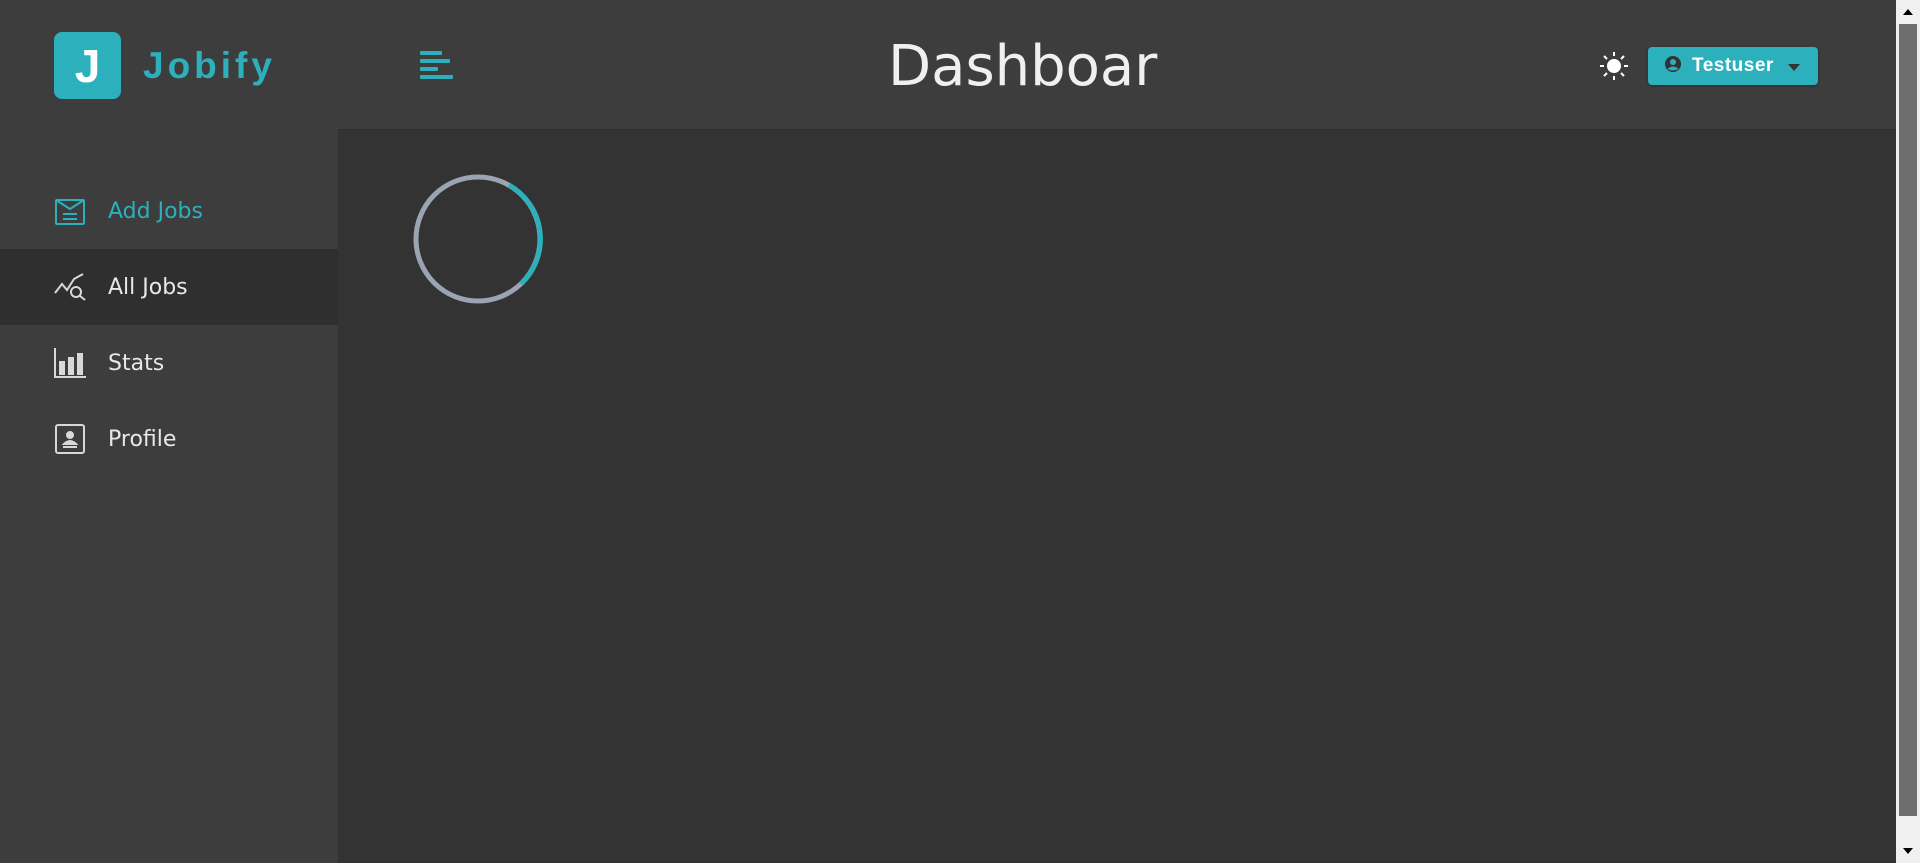  What do you see at coordinates (1614, 66) in the screenshot?
I see `sun-icon` at bounding box center [1614, 66].